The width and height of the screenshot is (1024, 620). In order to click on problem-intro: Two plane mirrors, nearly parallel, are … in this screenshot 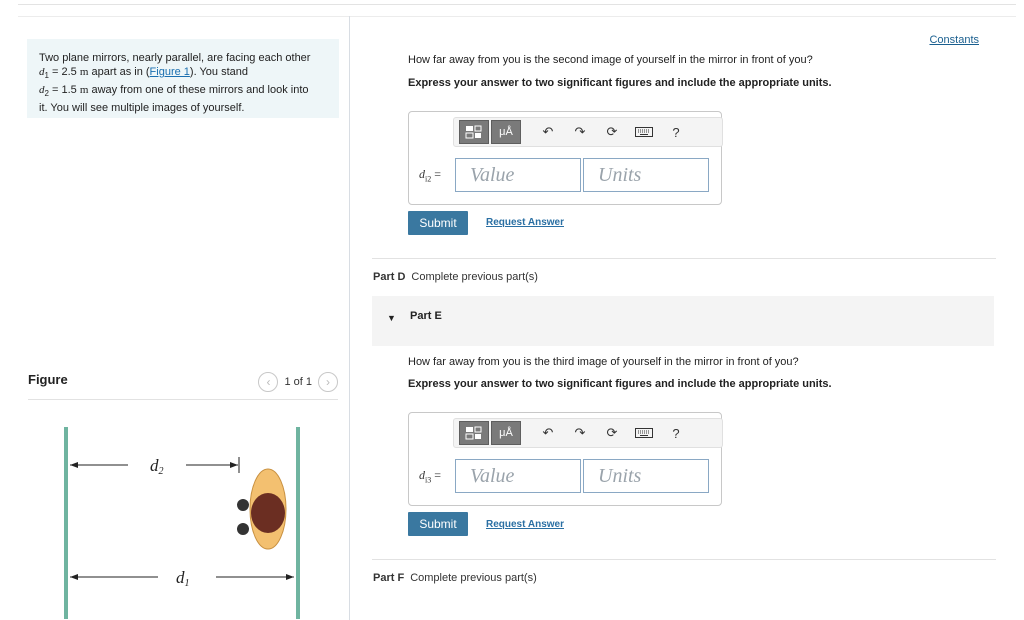, I will do `click(175, 58)`.